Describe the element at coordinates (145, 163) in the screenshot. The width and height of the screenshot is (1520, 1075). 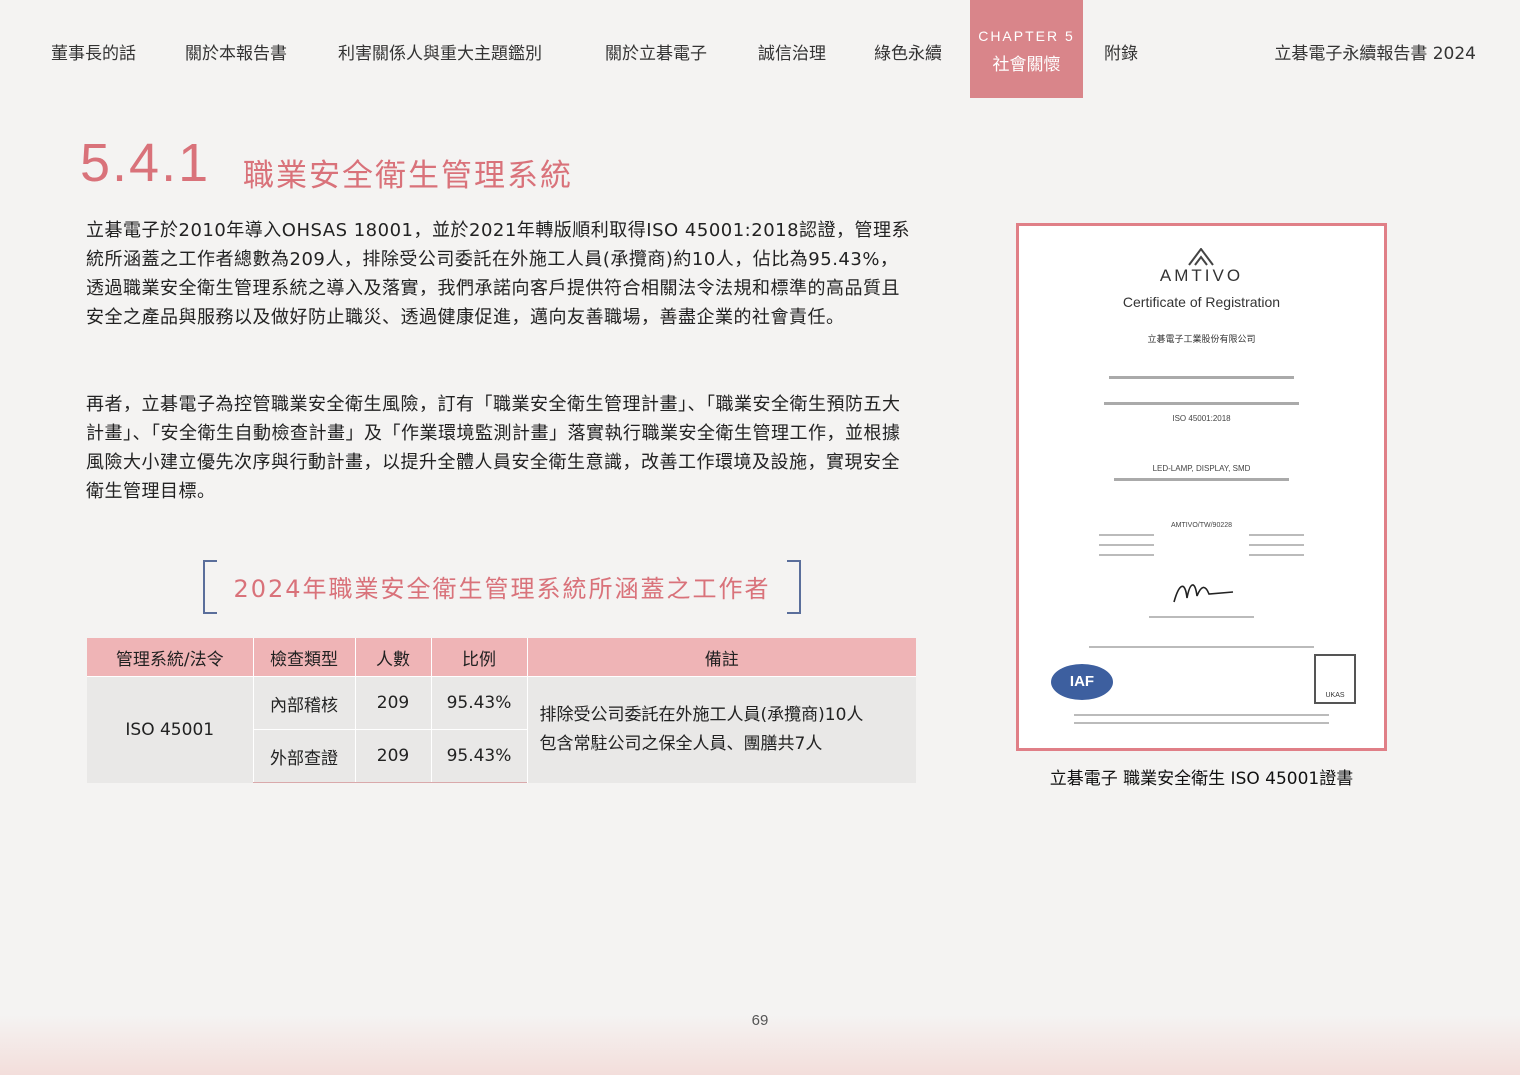
I see `section-number: 5.4.1` at that location.